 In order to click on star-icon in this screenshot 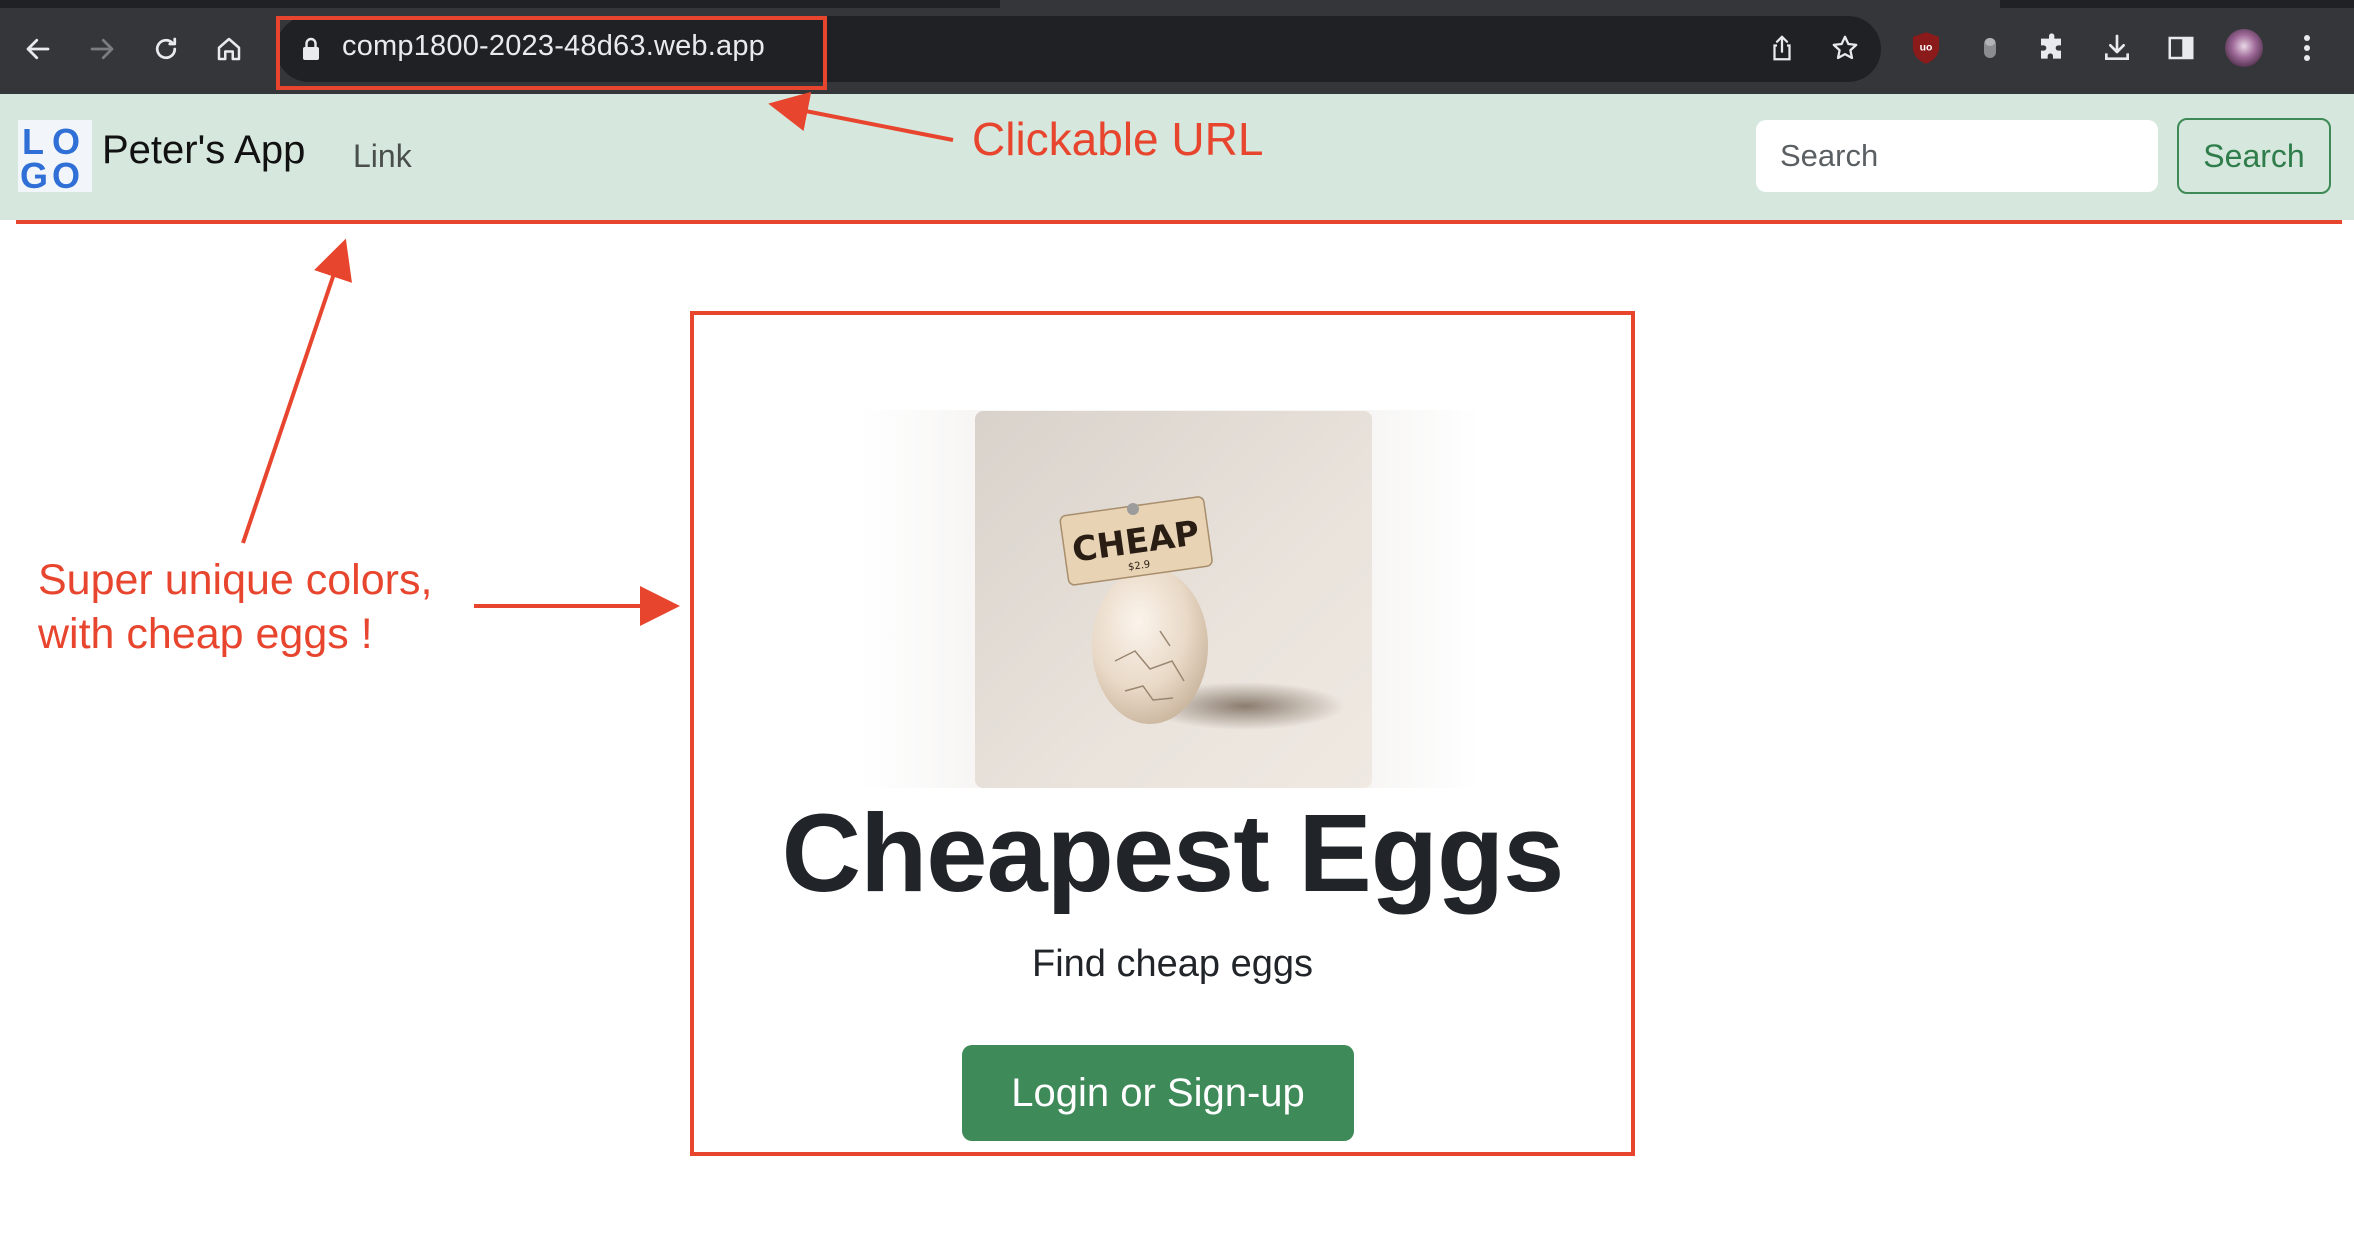, I will do `click(1845, 48)`.